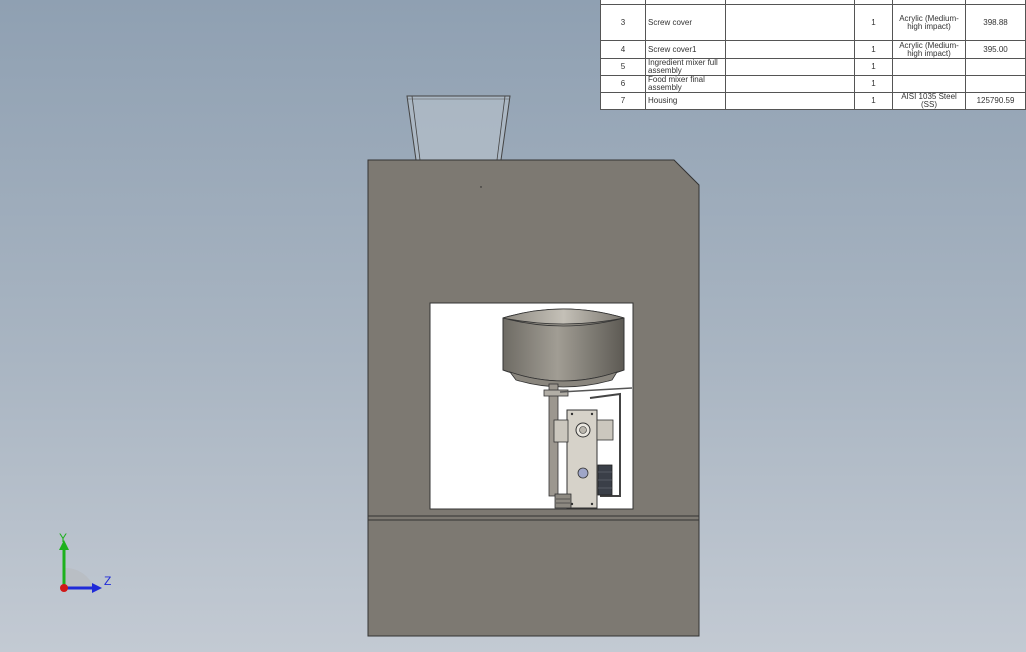  Describe the element at coordinates (685, 67) in the screenshot. I see `bom-part: Ingredient mixer full assembly` at that location.